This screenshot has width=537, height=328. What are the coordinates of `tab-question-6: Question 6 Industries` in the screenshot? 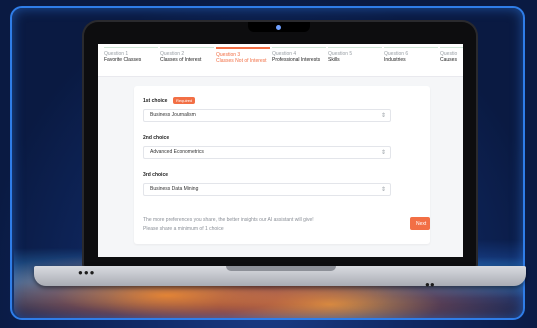 It's located at (411, 55).